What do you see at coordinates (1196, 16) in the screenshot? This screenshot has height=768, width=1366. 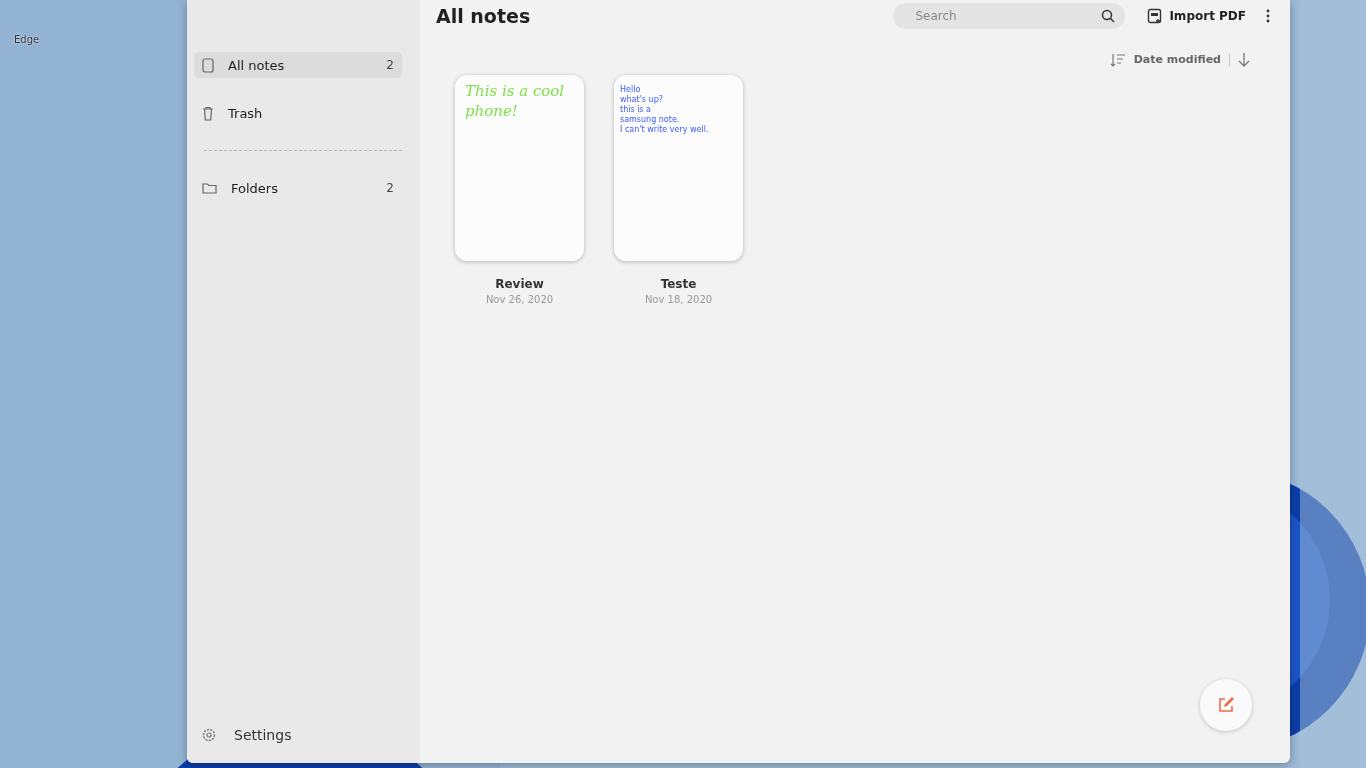 I see `import-pdf-button: Import PDF` at bounding box center [1196, 16].